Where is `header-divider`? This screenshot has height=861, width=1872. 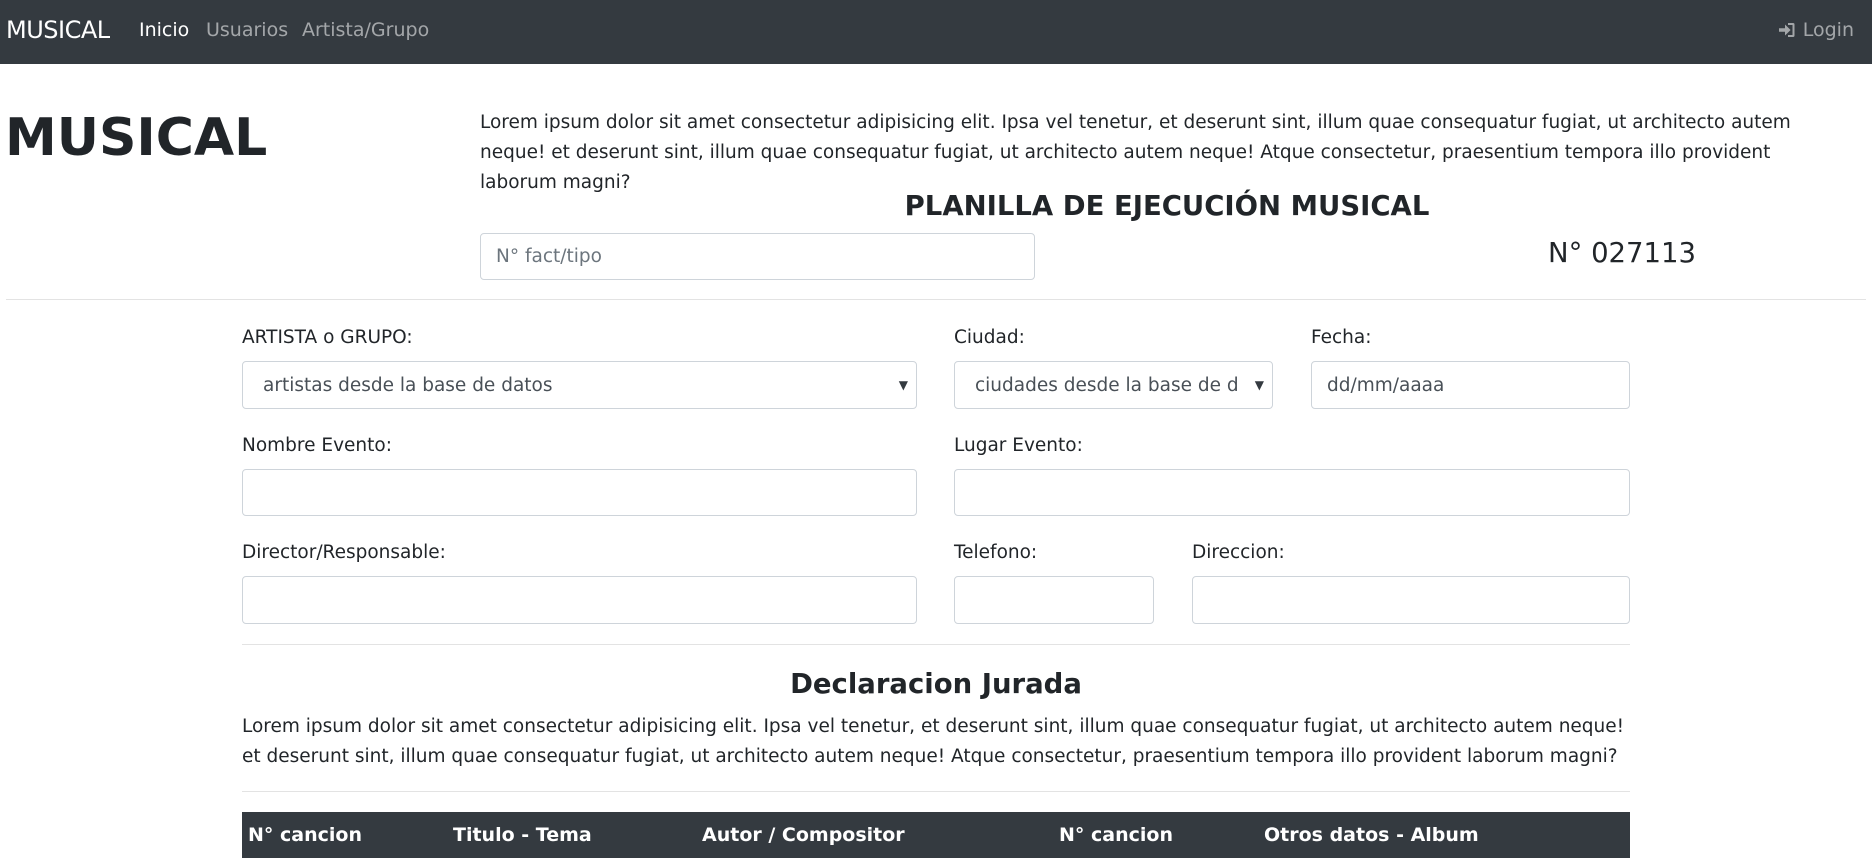
header-divider is located at coordinates (936, 299).